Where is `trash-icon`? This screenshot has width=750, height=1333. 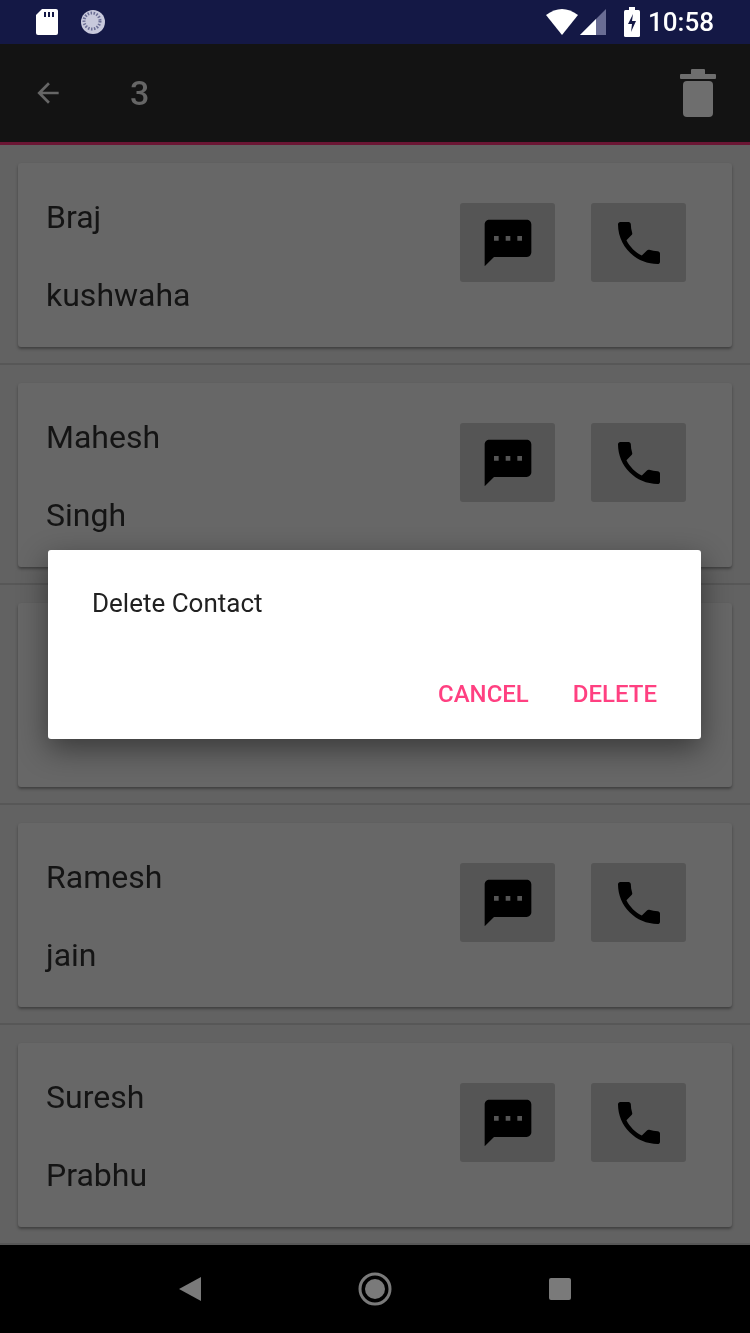 trash-icon is located at coordinates (698, 93).